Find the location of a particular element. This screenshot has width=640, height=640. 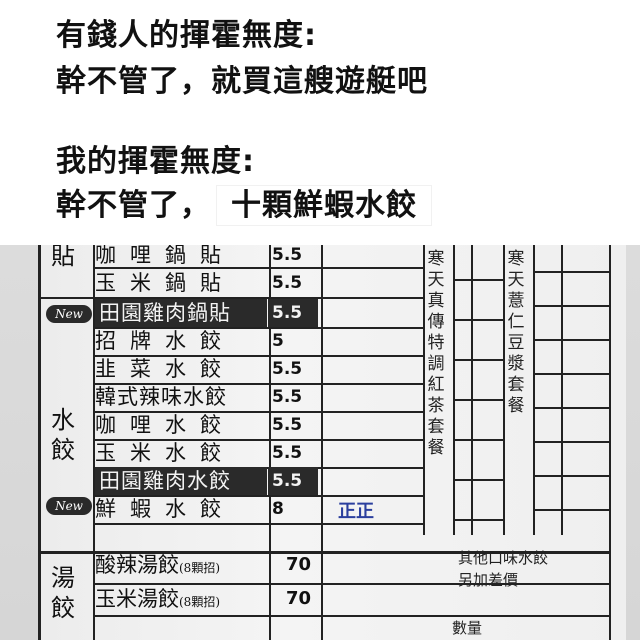

other-flavor-note: 其他口味水餃 另加差價 is located at coordinates (528, 569).